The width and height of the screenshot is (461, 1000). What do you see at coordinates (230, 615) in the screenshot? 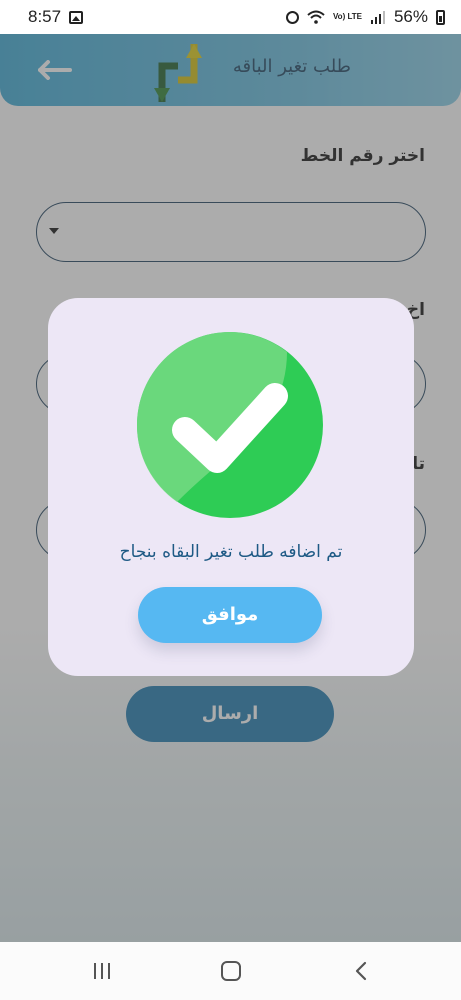
I see `ok-button: موافق` at bounding box center [230, 615].